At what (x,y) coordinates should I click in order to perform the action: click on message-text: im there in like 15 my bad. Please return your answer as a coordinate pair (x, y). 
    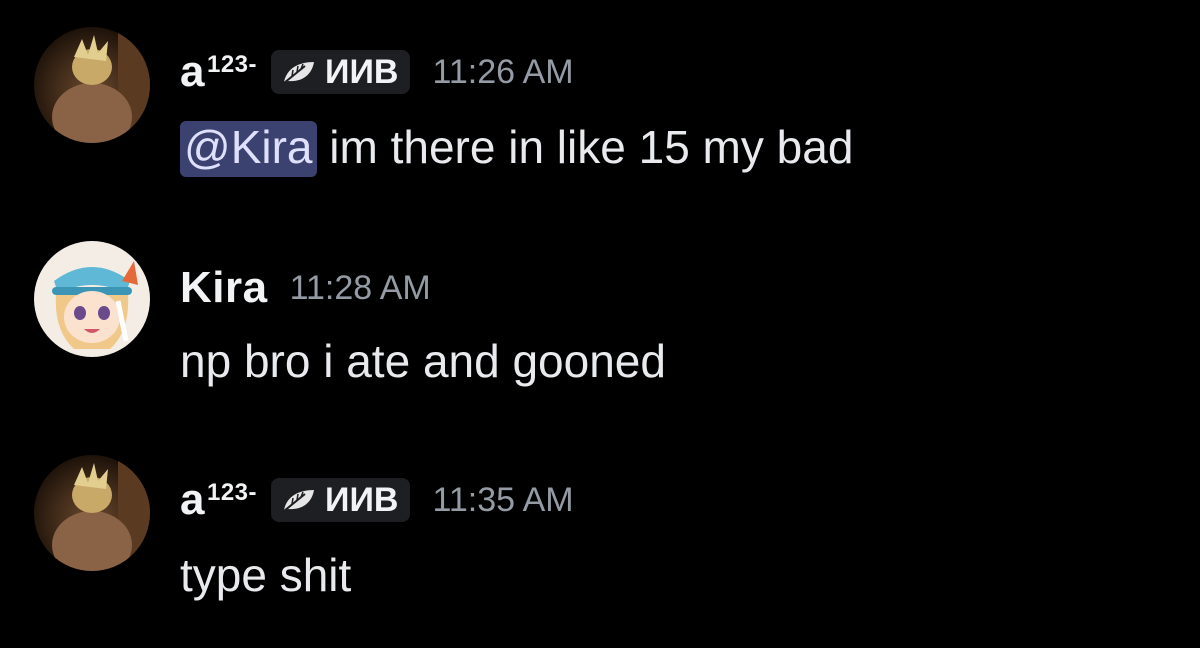
    Looking at the image, I should click on (585, 147).